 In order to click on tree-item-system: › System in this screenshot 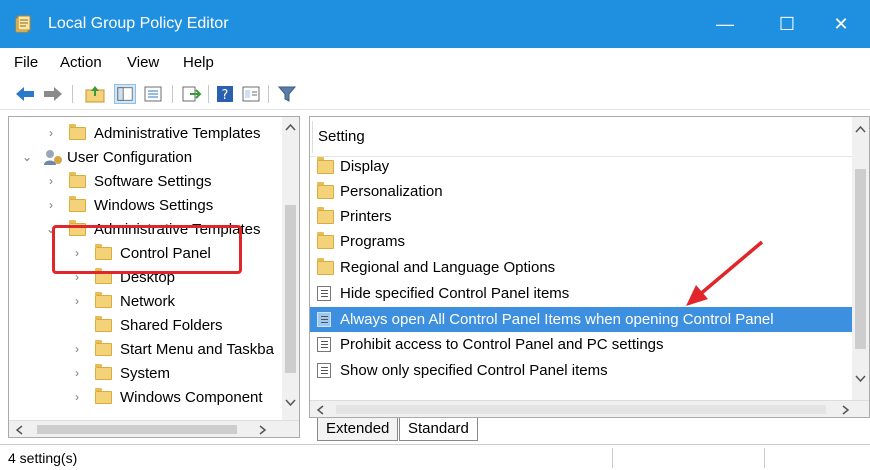, I will do `click(119, 373)`.